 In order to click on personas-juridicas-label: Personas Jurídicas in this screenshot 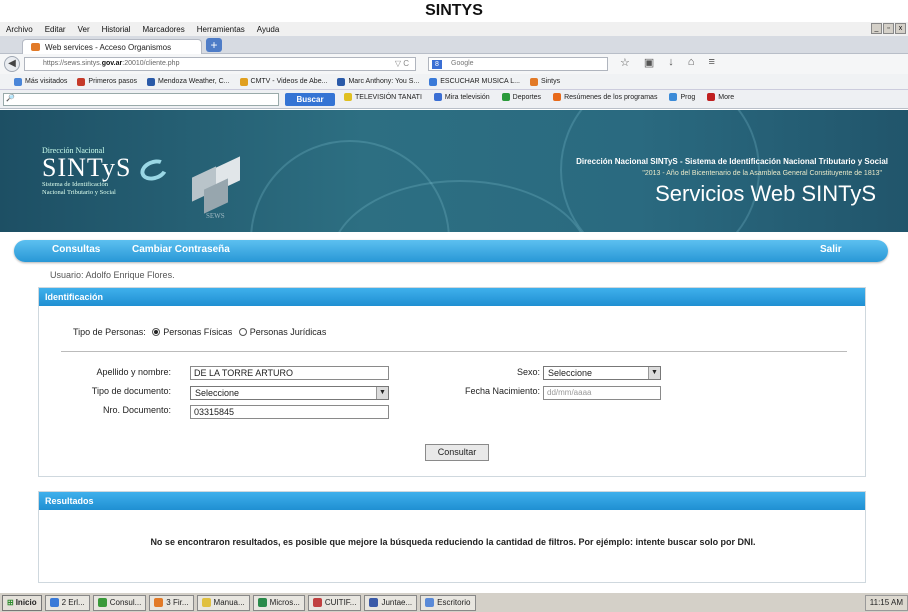, I will do `click(288, 332)`.